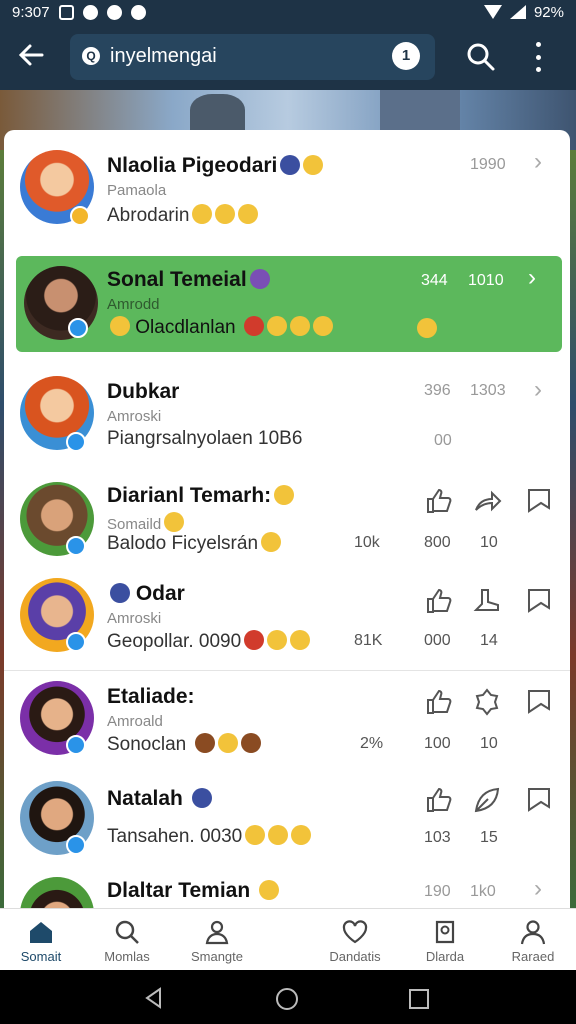 The width and height of the screenshot is (576, 1024). What do you see at coordinates (287, 721) in the screenshot?
I see `contact-row: Etaliade: Amroald Sonoclan 2% 100 10` at bounding box center [287, 721].